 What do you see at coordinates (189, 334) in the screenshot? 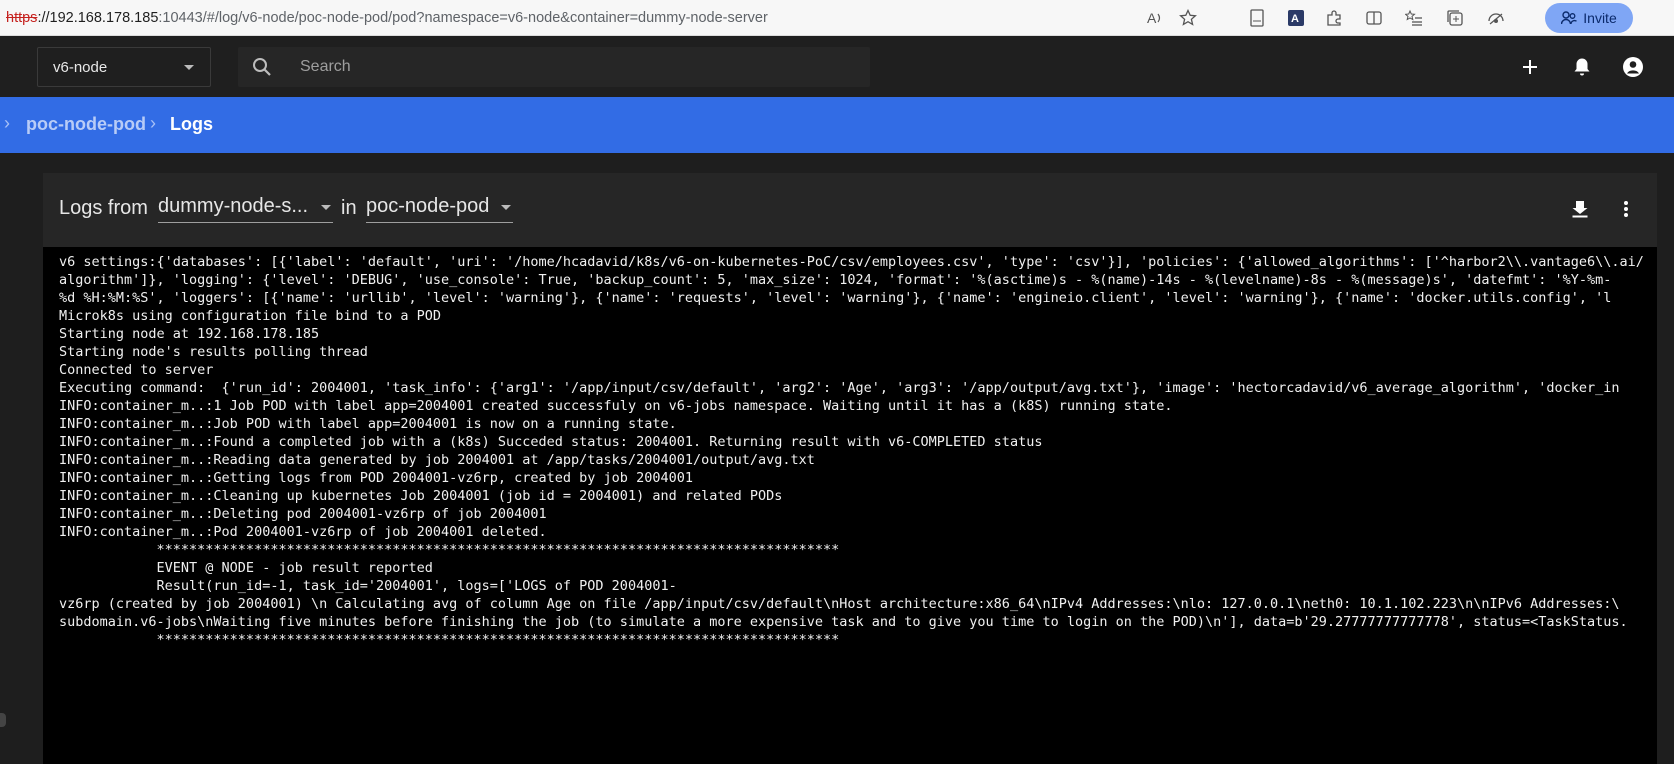
I see `log-line: Starting node at 192.168.178.185` at bounding box center [189, 334].